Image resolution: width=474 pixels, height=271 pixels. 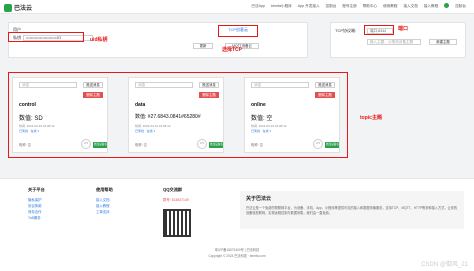 What do you see at coordinates (403, 29) in the screenshot?
I see `port-annotation: 端口` at bounding box center [403, 29].